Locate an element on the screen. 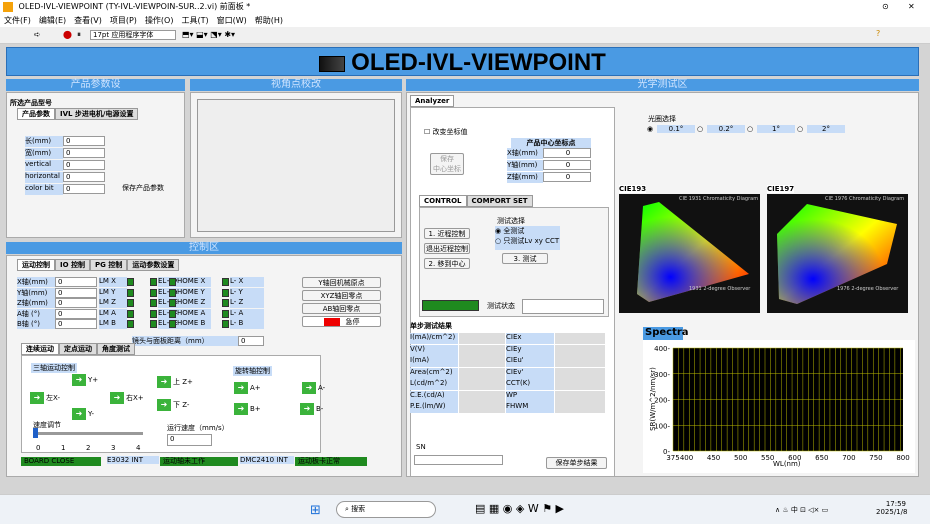 This screenshot has width=930, height=524. mode-full: ◉ 全测试 is located at coordinates (527, 231).